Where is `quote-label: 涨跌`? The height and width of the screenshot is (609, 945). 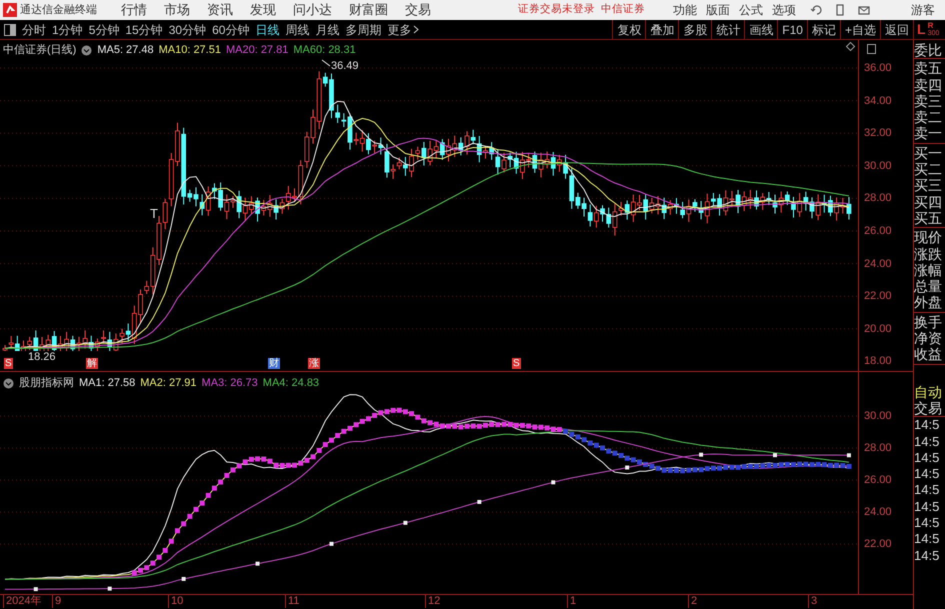
quote-label: 涨跌 is located at coordinates (928, 254).